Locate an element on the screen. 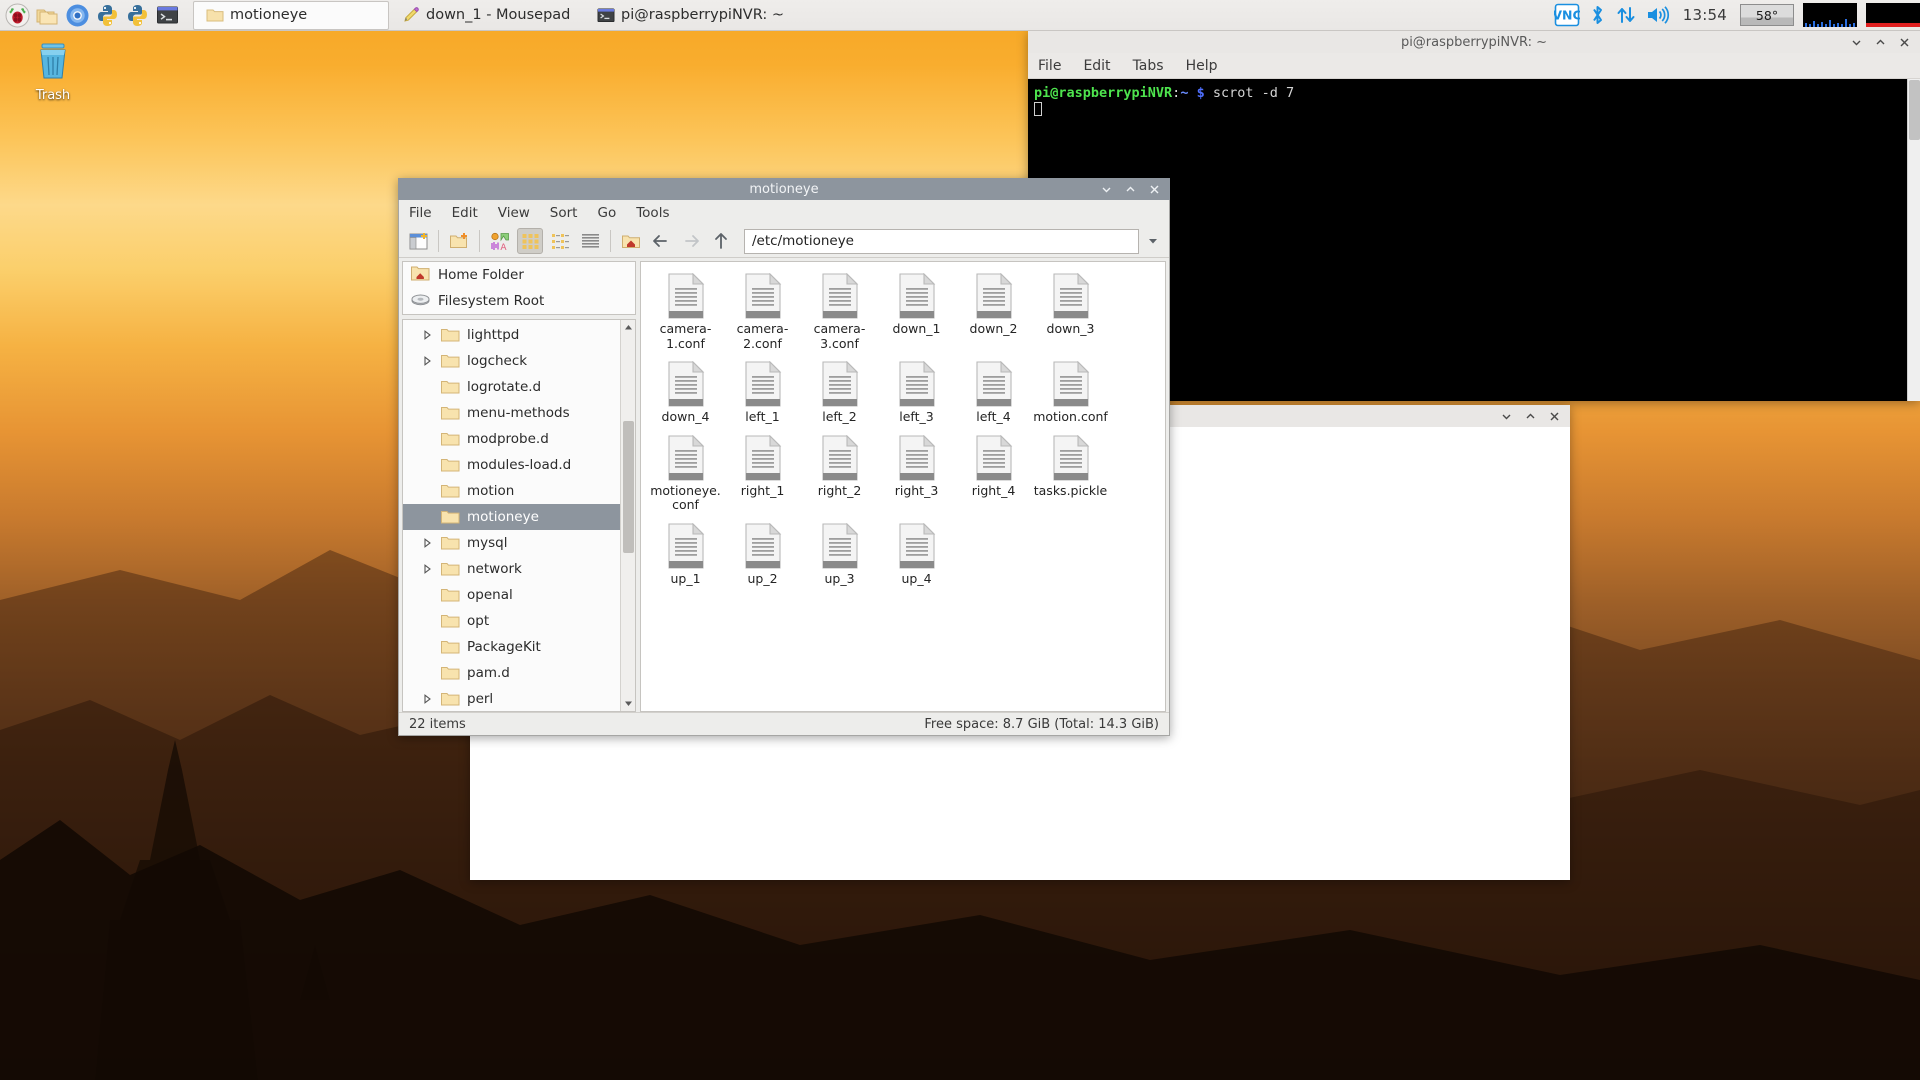 Image resolution: width=1920 pixels, height=1080 pixels. python-thonny-icon is located at coordinates (137, 15).